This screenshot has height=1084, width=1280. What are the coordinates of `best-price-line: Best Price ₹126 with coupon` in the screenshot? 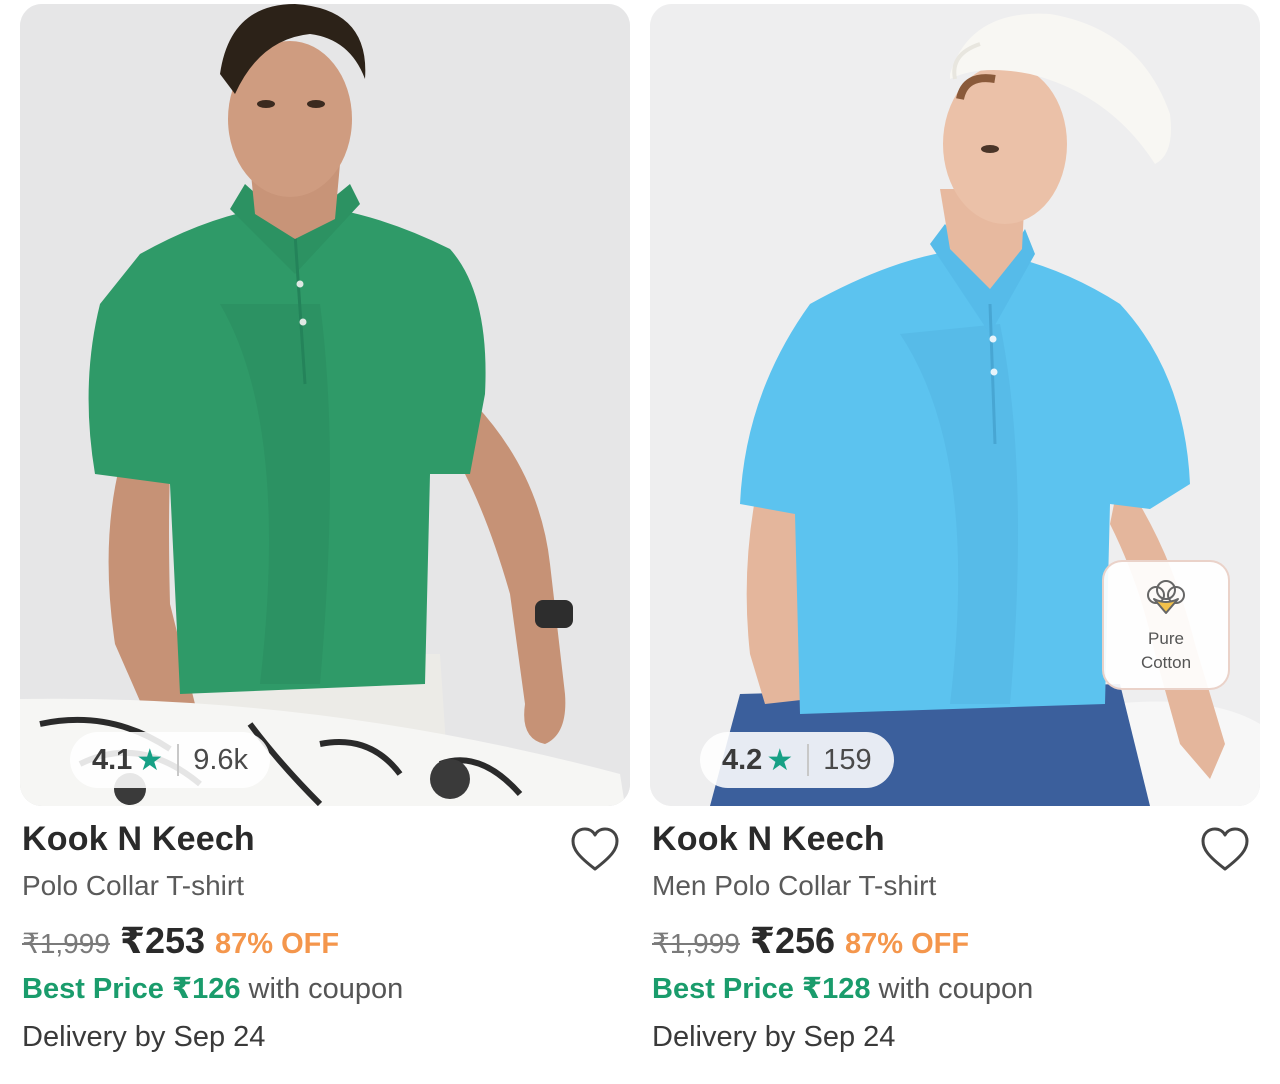 It's located at (212, 988).